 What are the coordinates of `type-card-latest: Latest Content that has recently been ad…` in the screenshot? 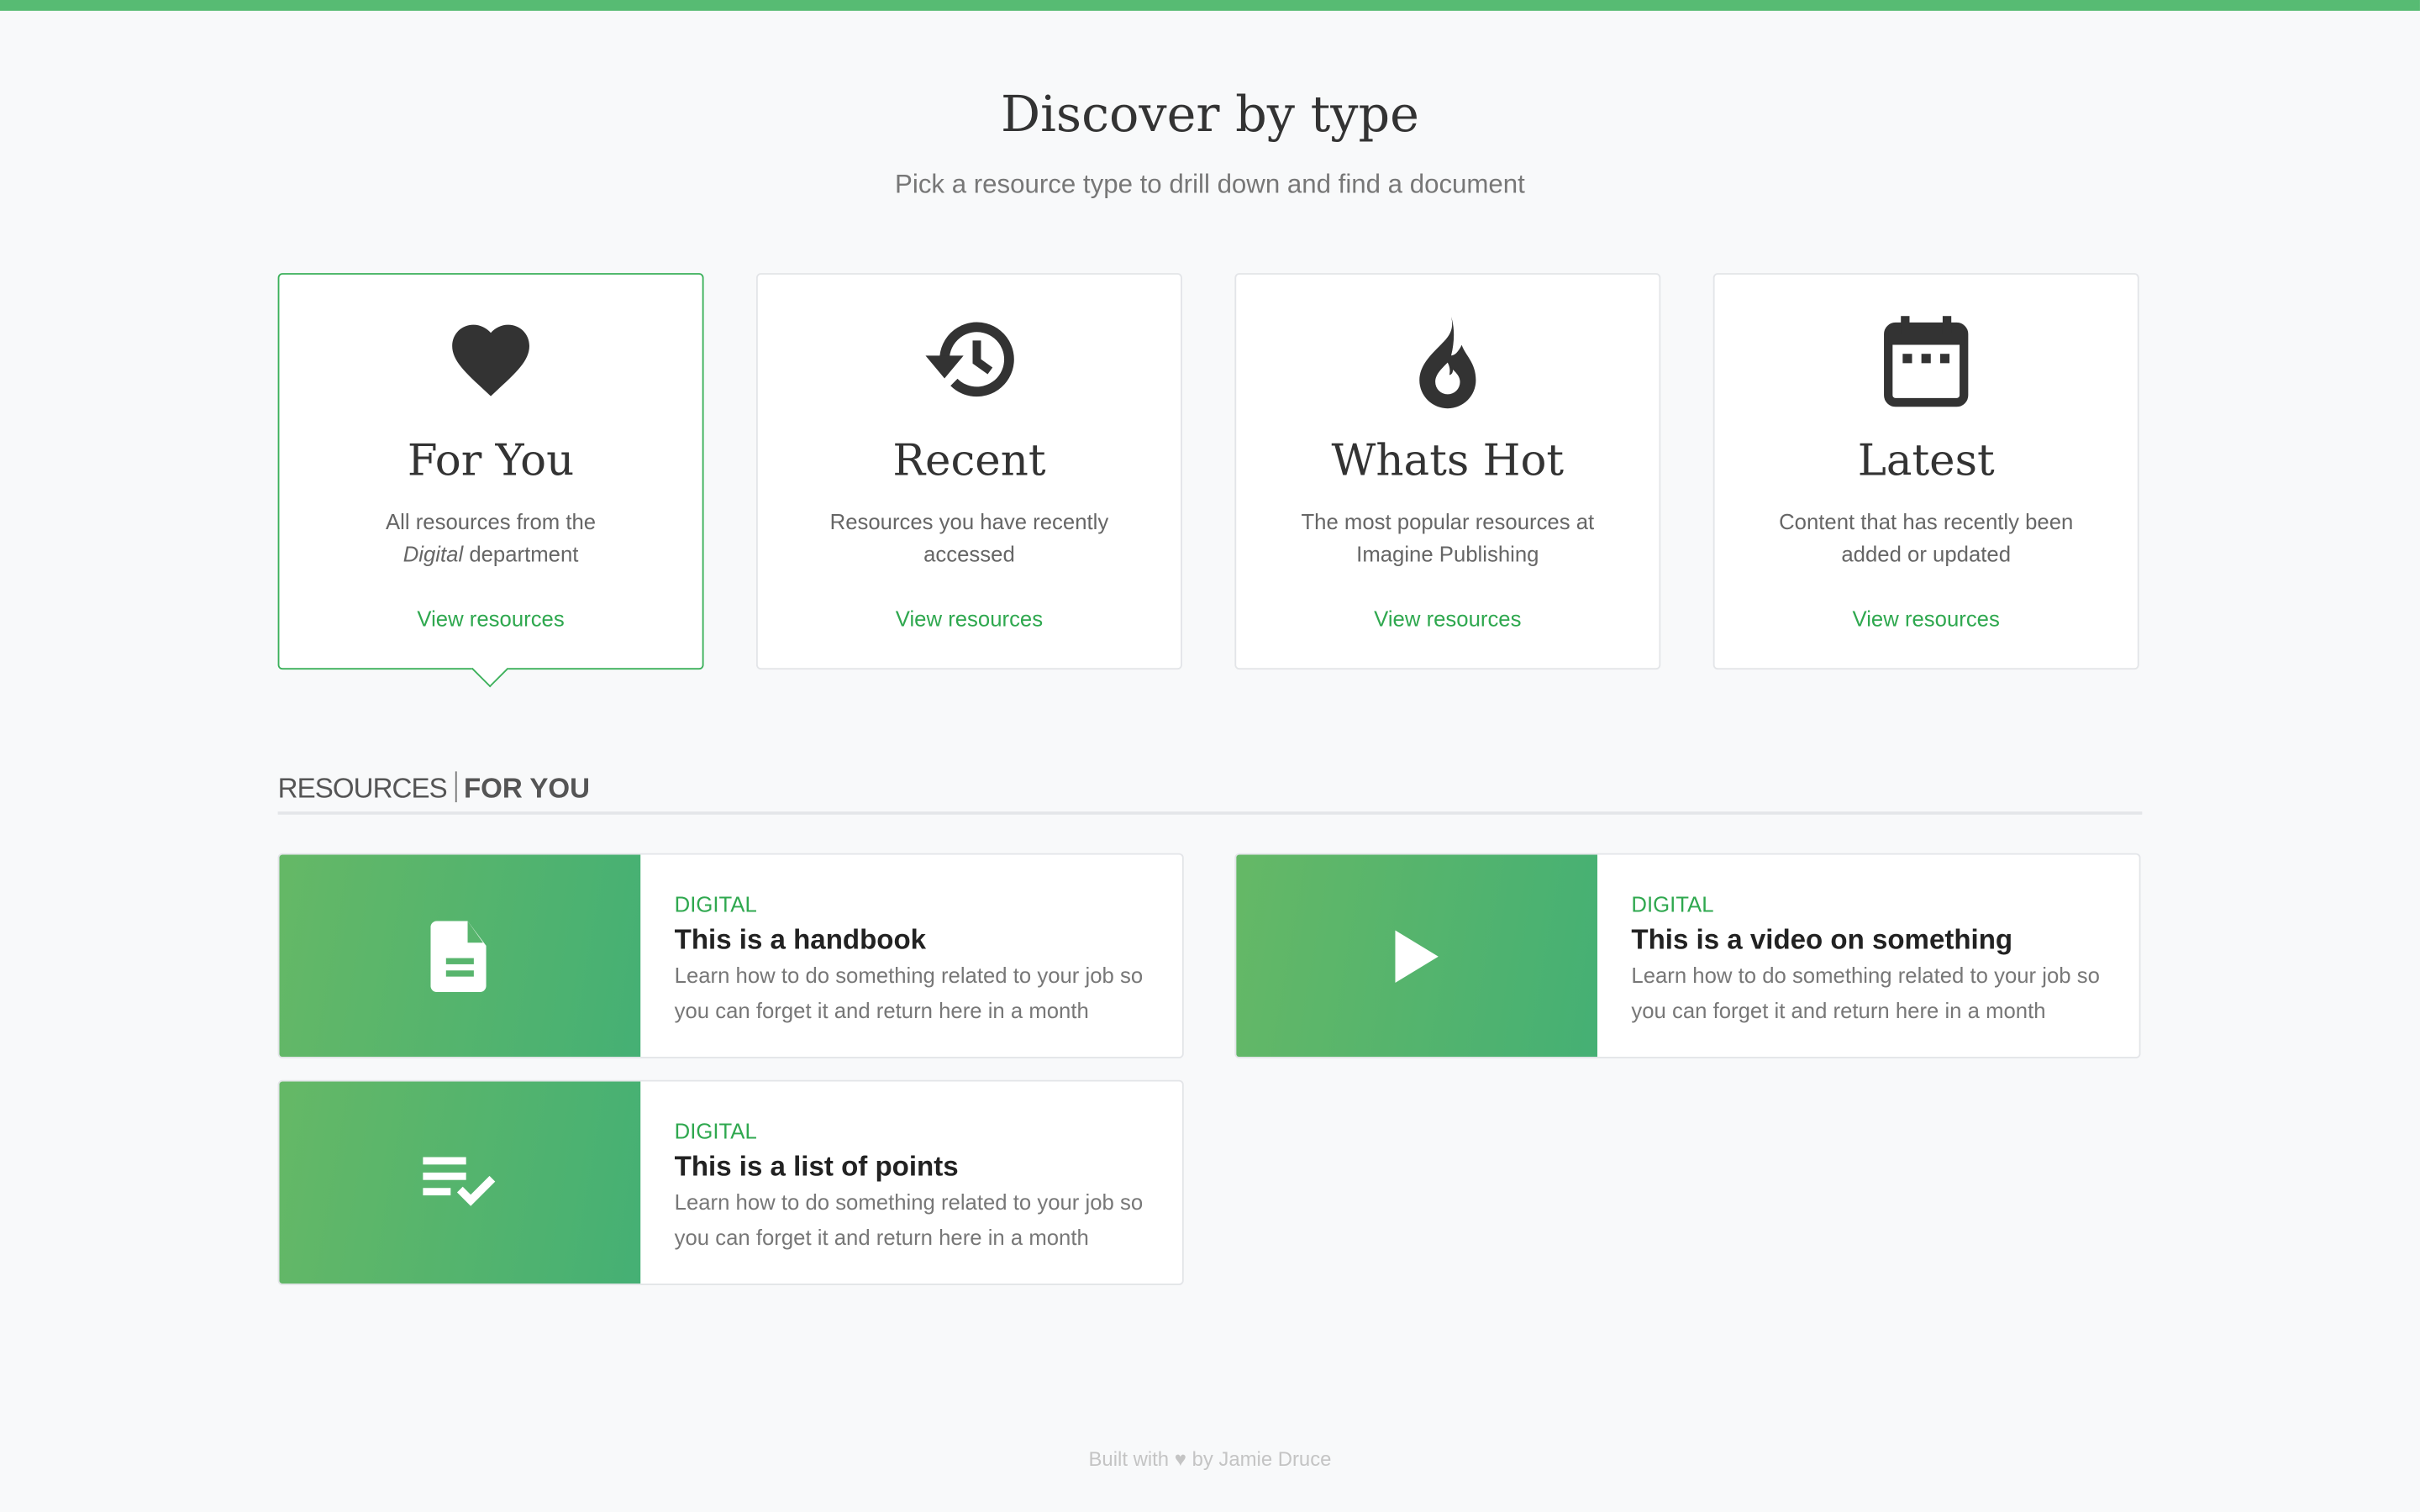 It's located at (1925, 471).